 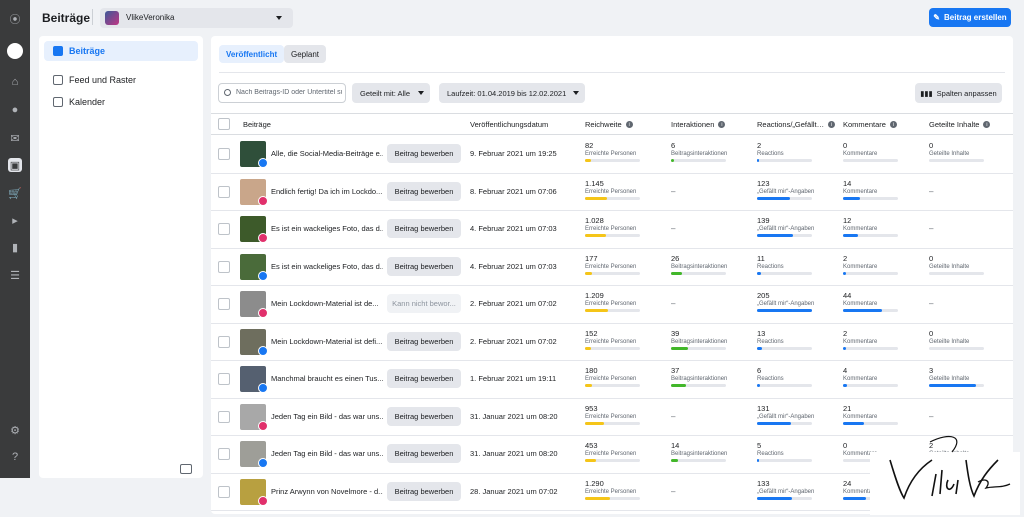 I want to click on column-header-reactions: Reactions/„Gefällt… i, so click(x=796, y=124).